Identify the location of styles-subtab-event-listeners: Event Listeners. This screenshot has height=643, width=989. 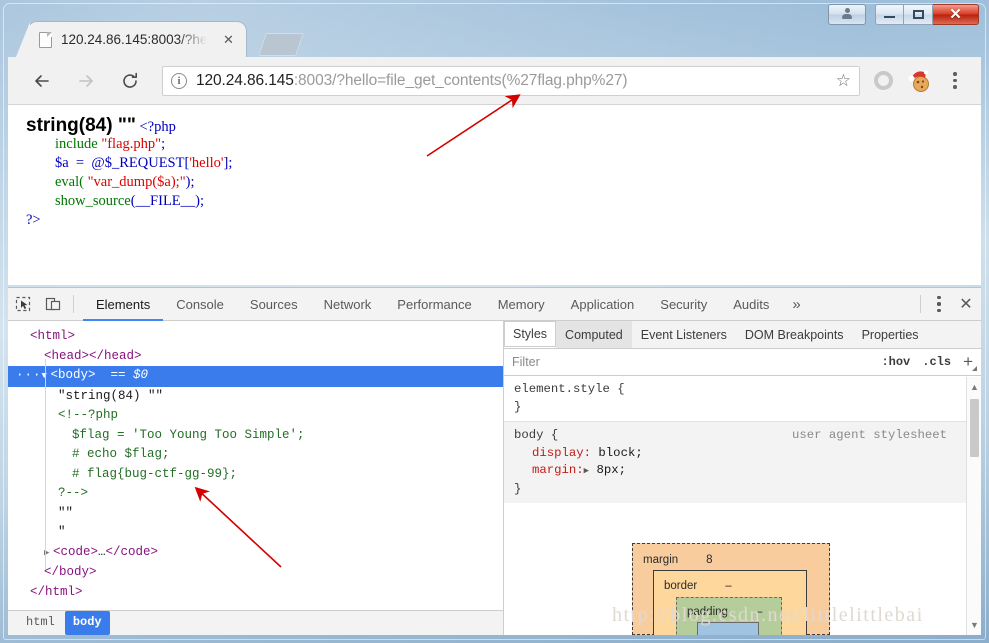
(684, 334).